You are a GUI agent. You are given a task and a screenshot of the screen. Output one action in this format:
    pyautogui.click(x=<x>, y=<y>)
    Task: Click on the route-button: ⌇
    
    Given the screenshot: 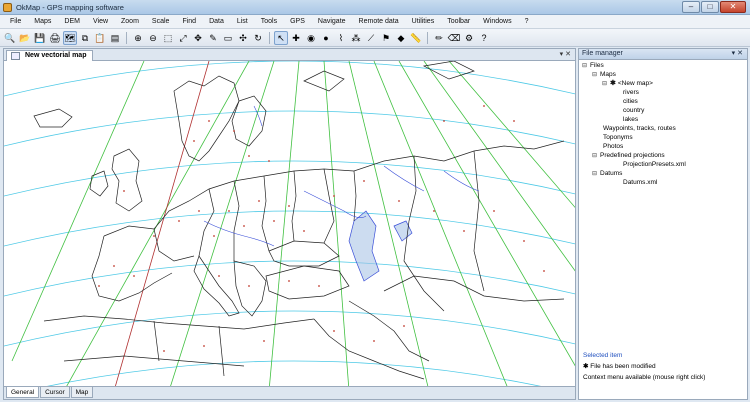 What is the action you would take?
    pyautogui.click(x=341, y=38)
    